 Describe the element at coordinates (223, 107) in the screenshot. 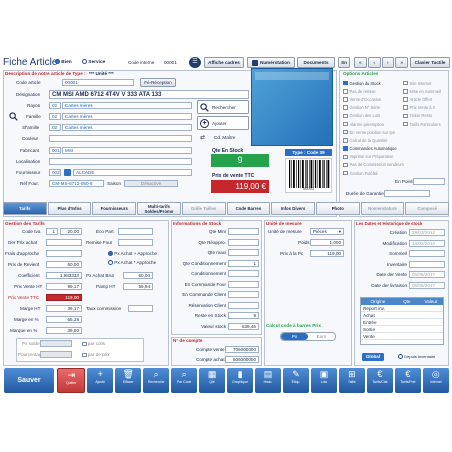

I see `rechercher-button: Rechercher` at that location.